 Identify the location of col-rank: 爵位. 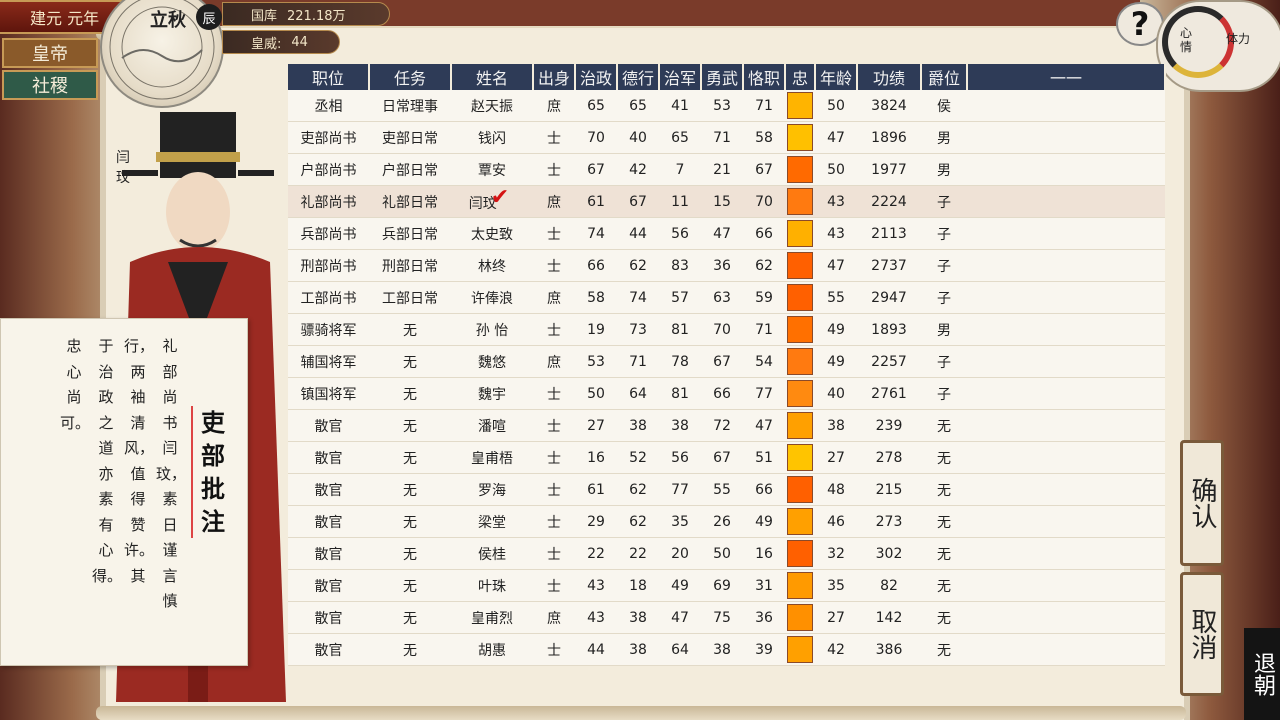
(944, 77).